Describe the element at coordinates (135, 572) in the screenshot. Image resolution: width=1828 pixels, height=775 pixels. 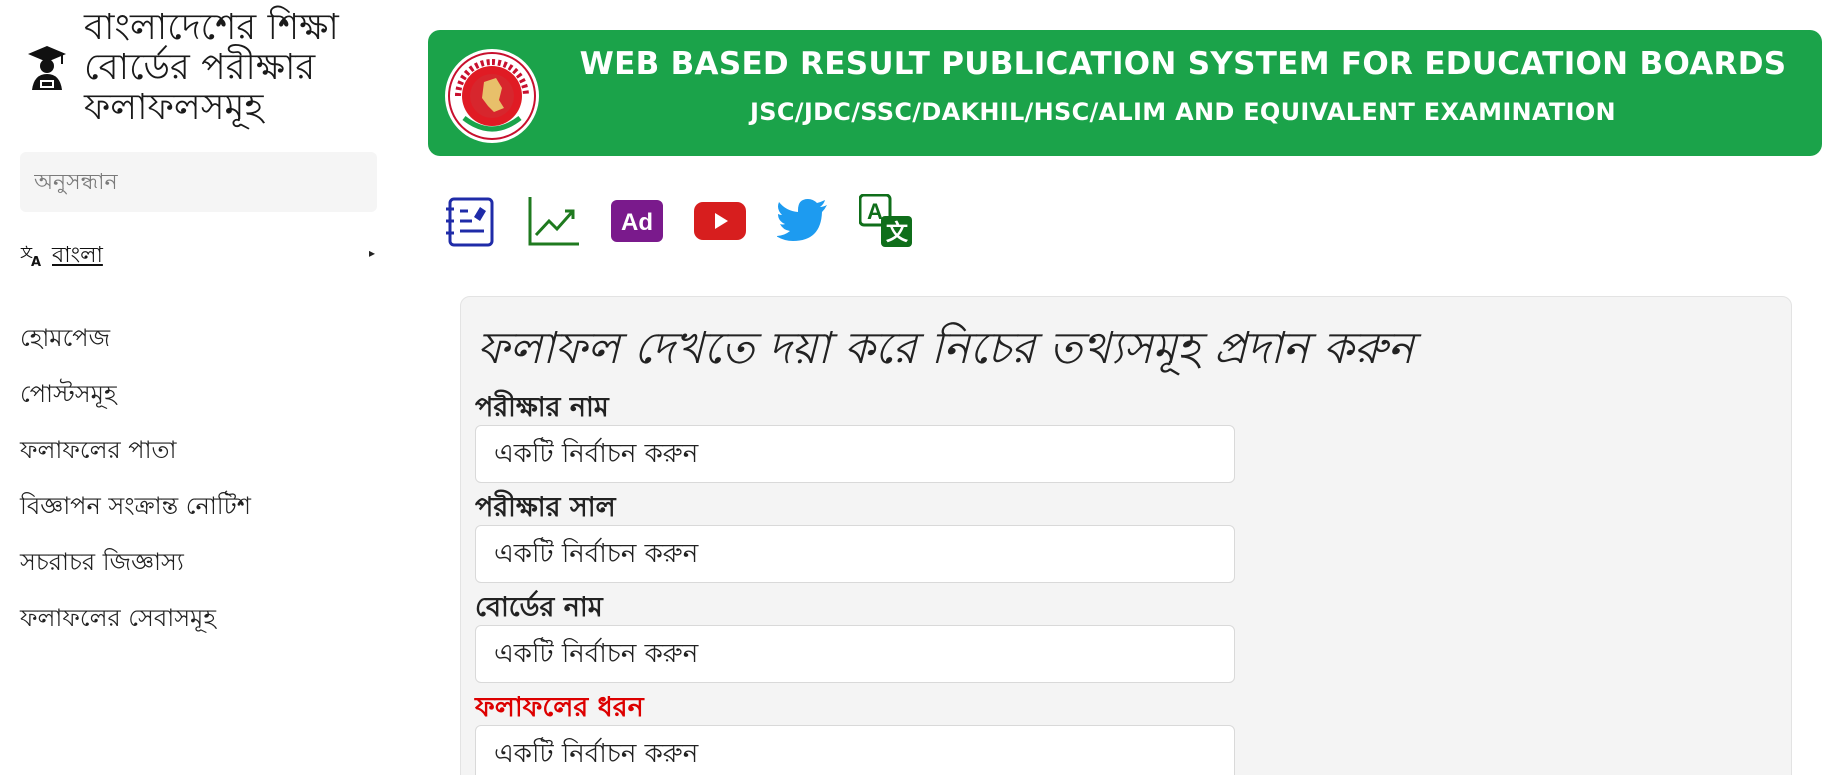
I see `nav-item-faq: সচরাচর জিজ্ঞাস্য` at that location.